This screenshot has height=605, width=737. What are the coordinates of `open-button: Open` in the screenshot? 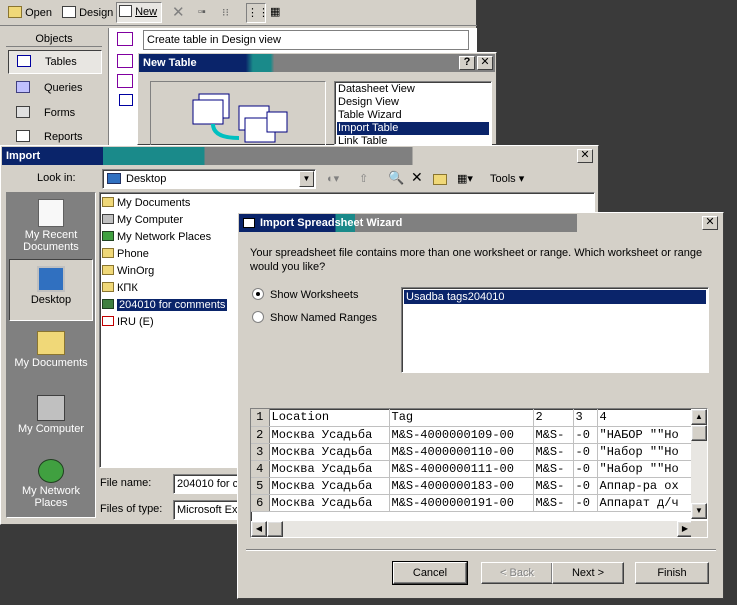 It's located at (30, 13).